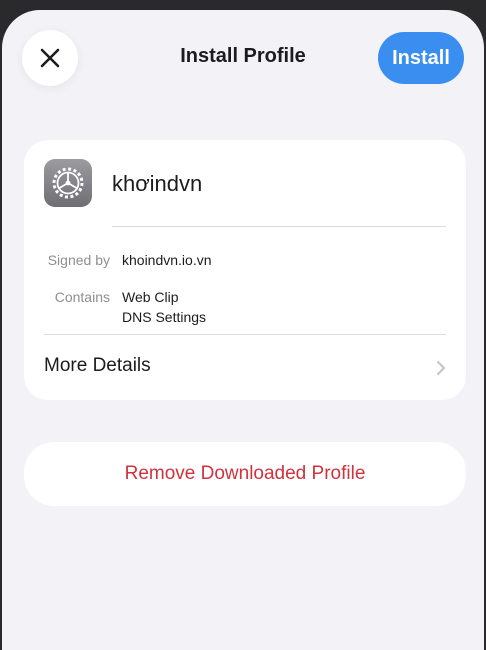 The image size is (486, 650). What do you see at coordinates (167, 260) in the screenshot?
I see `signed-by-value: khoindvn.io.vn` at bounding box center [167, 260].